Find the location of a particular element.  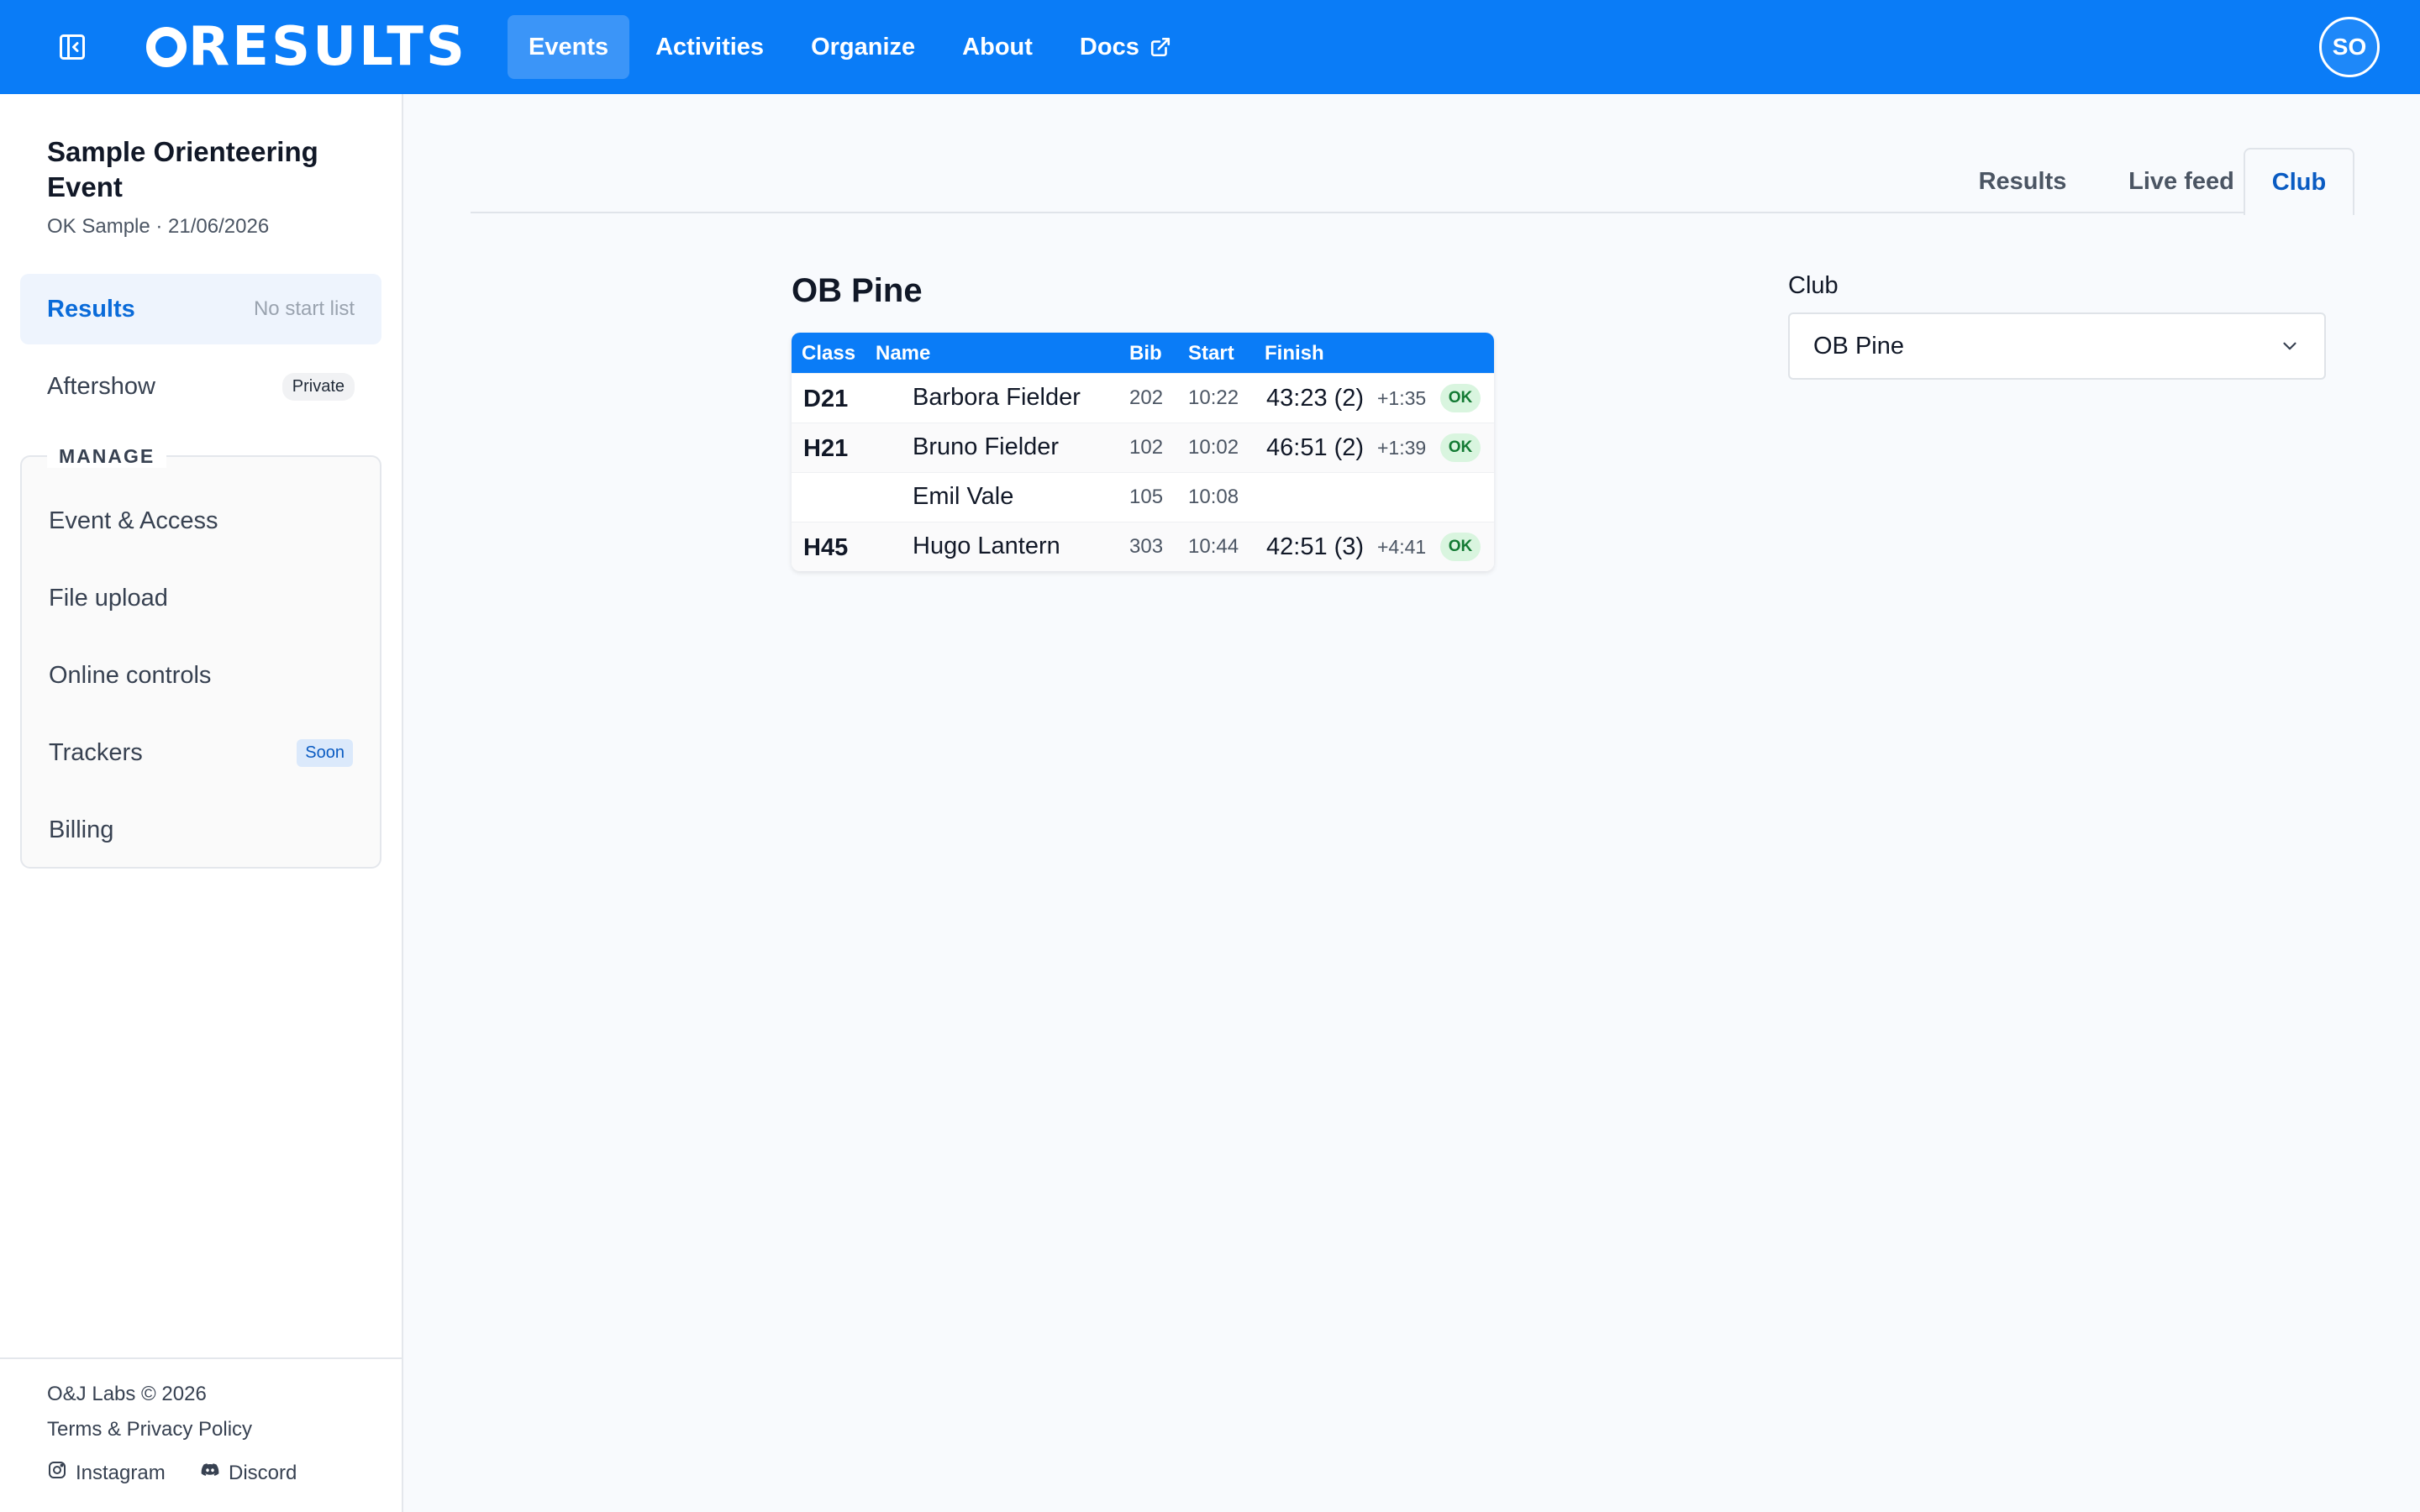

sidebar-item-event-access: Event & Access is located at coordinates (201, 521).